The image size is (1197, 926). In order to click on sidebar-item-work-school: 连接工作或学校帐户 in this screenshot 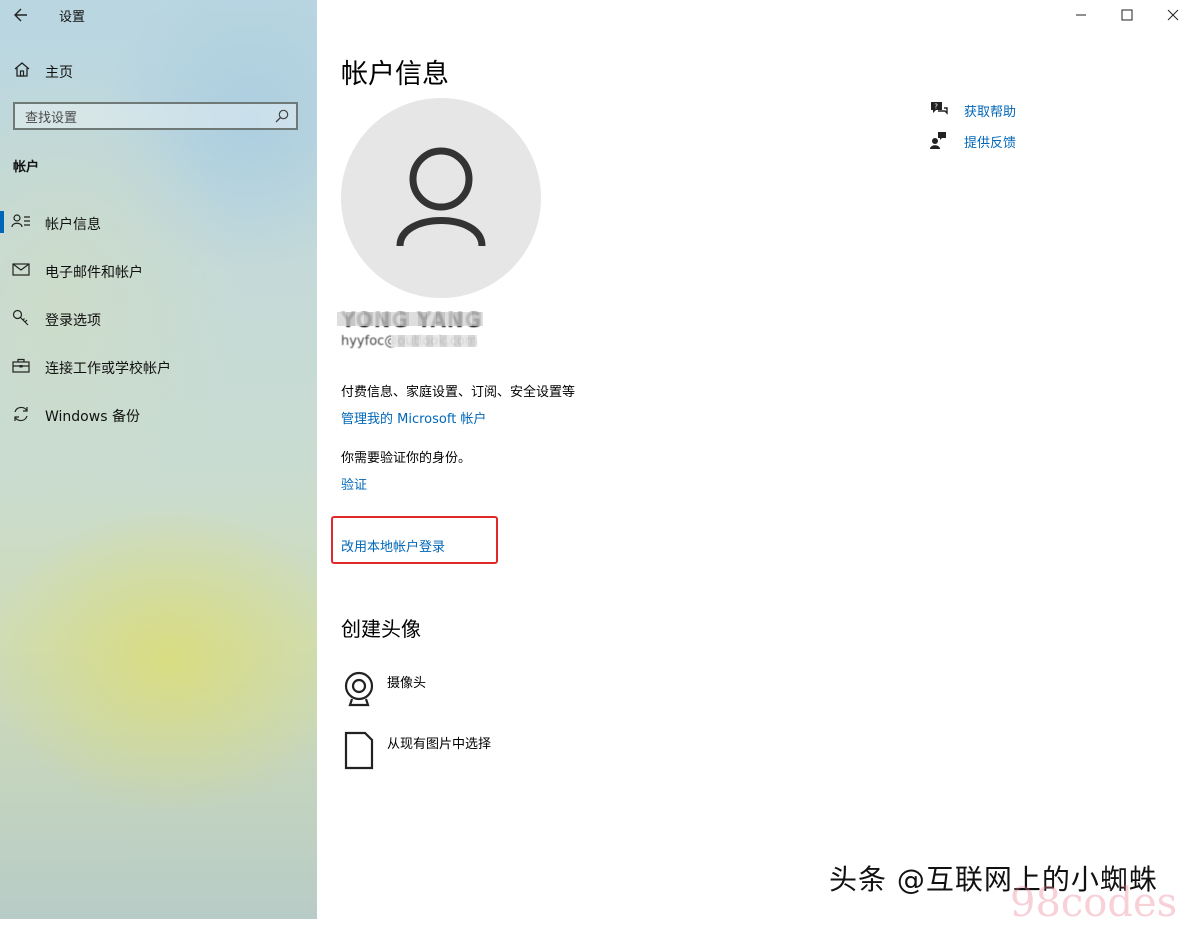, I will do `click(158, 374)`.